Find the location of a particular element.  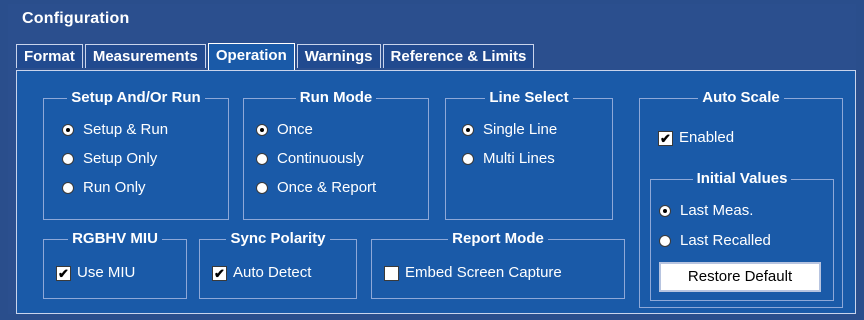

checkbox-label: Embed Screen Capture is located at coordinates (483, 272).